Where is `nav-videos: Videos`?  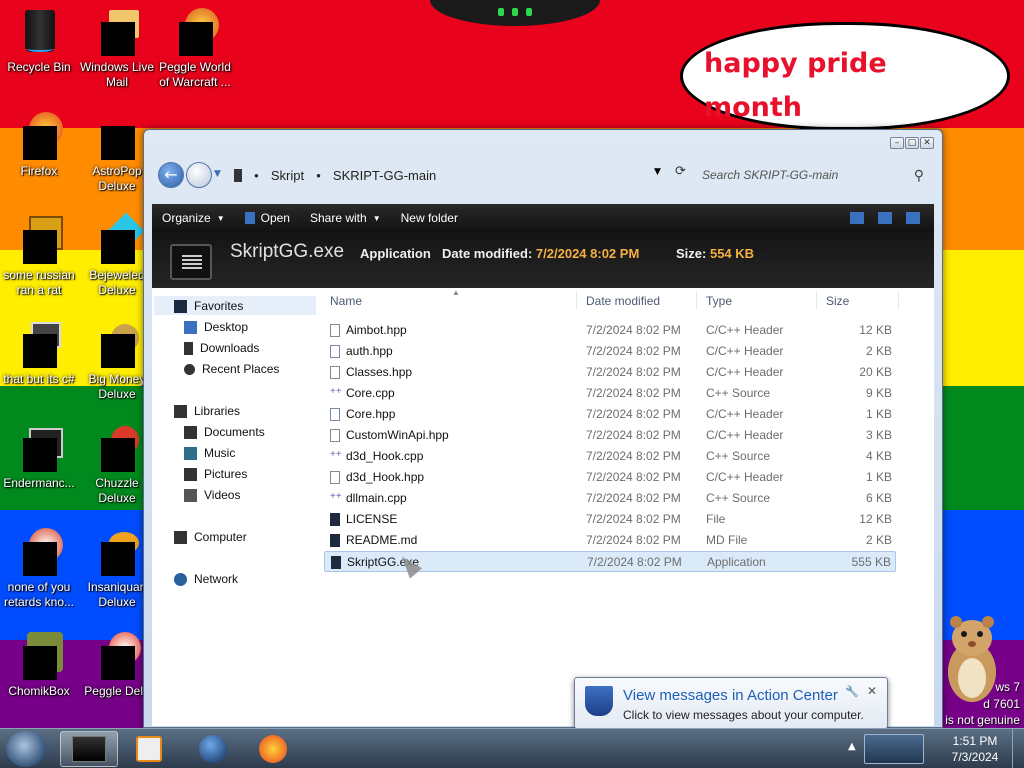
nav-videos: Videos is located at coordinates (212, 495).